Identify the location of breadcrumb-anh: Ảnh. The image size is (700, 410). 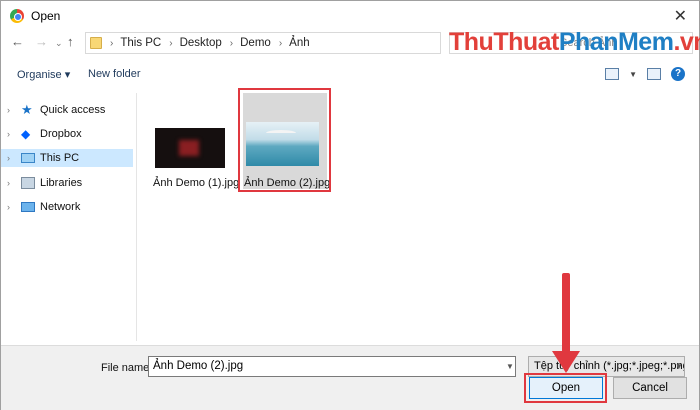
(299, 43).